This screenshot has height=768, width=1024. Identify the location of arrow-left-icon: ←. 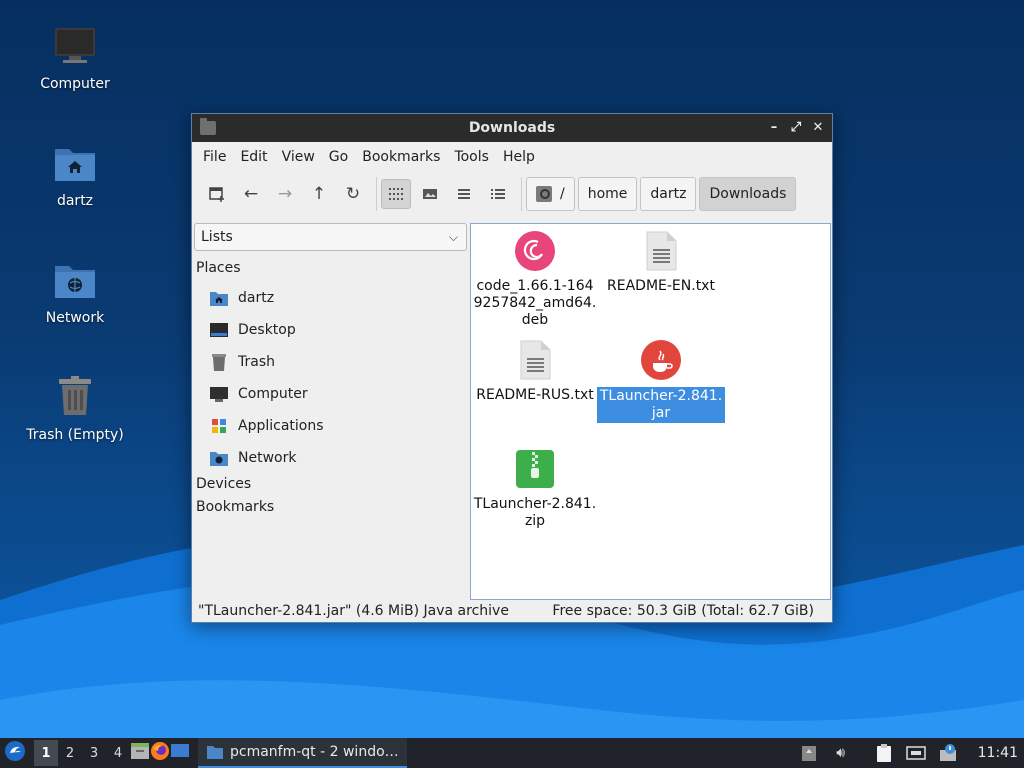
(251, 194).